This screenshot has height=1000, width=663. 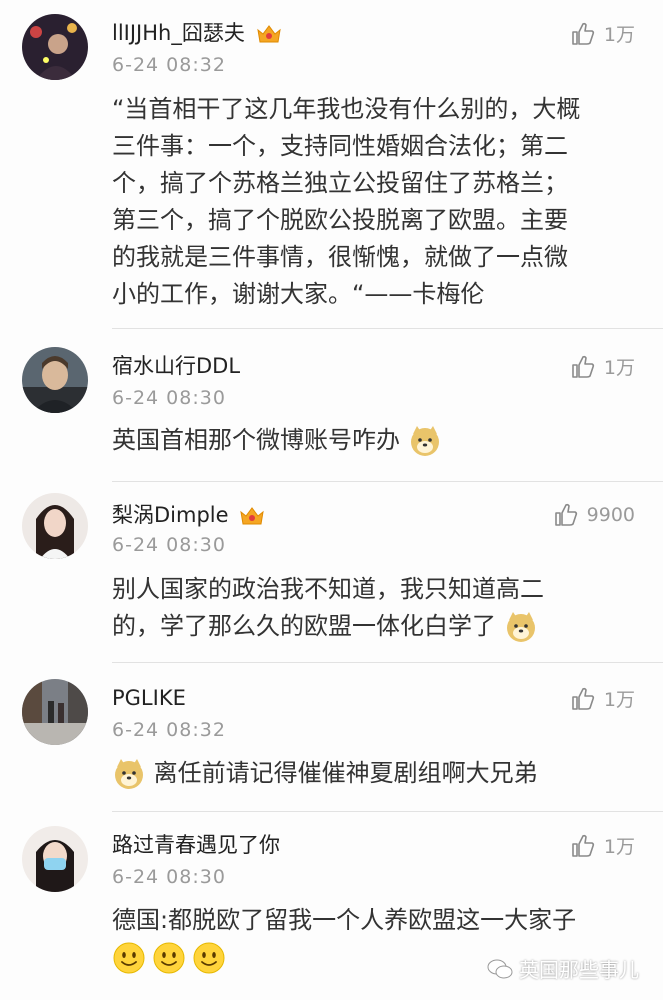 I want to click on comment-line: 的我就是三件事情，很惭愧，就做了一点微, so click(x=340, y=257).